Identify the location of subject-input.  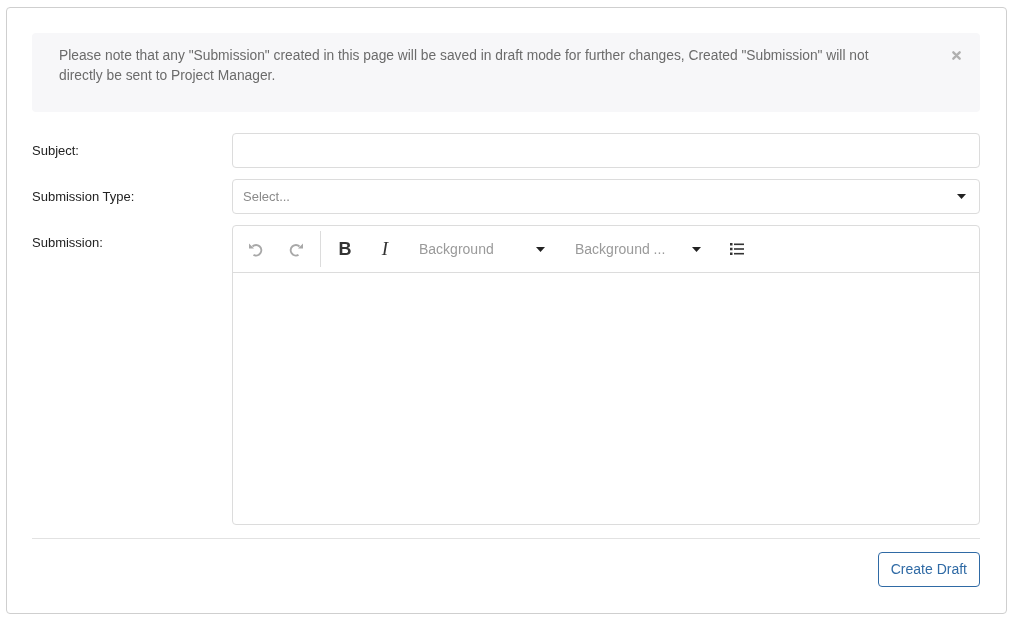
(606, 150).